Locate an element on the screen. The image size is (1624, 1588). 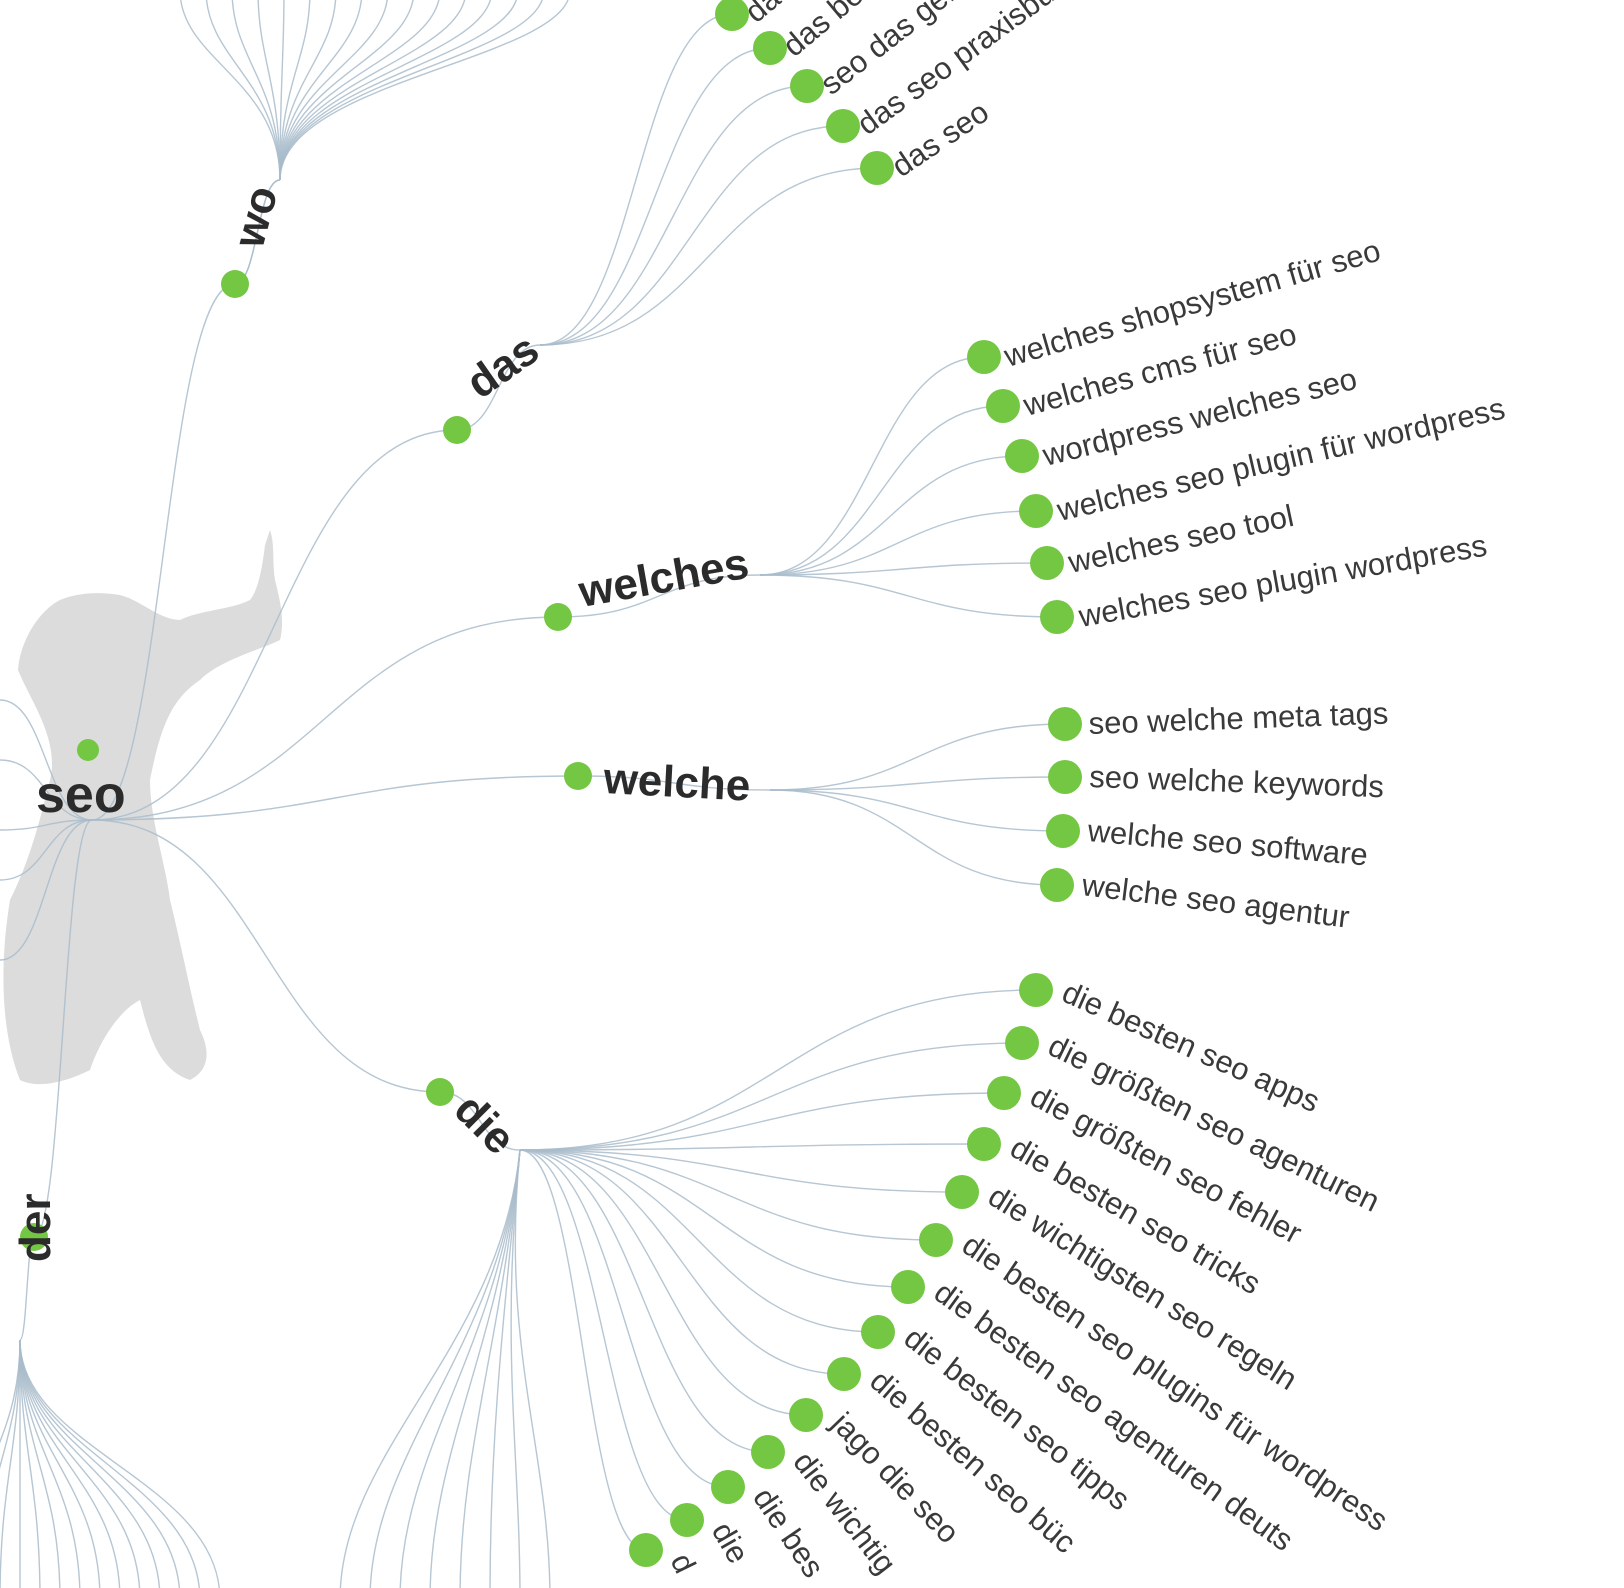
link-seo-welche is located at coordinates (335, 798).